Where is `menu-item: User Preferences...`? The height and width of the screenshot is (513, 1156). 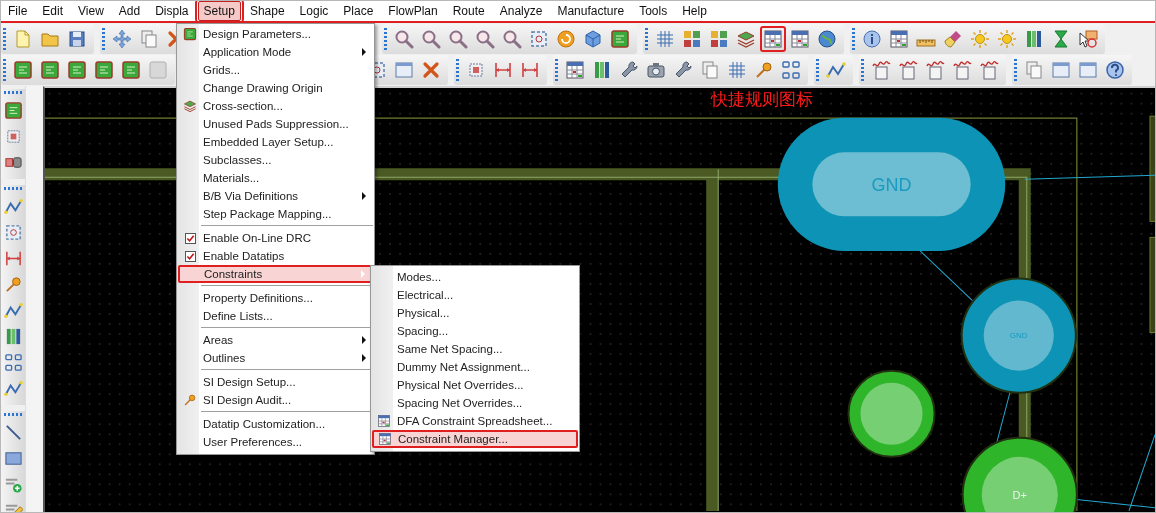
menu-item: User Preferences... is located at coordinates (275, 442).